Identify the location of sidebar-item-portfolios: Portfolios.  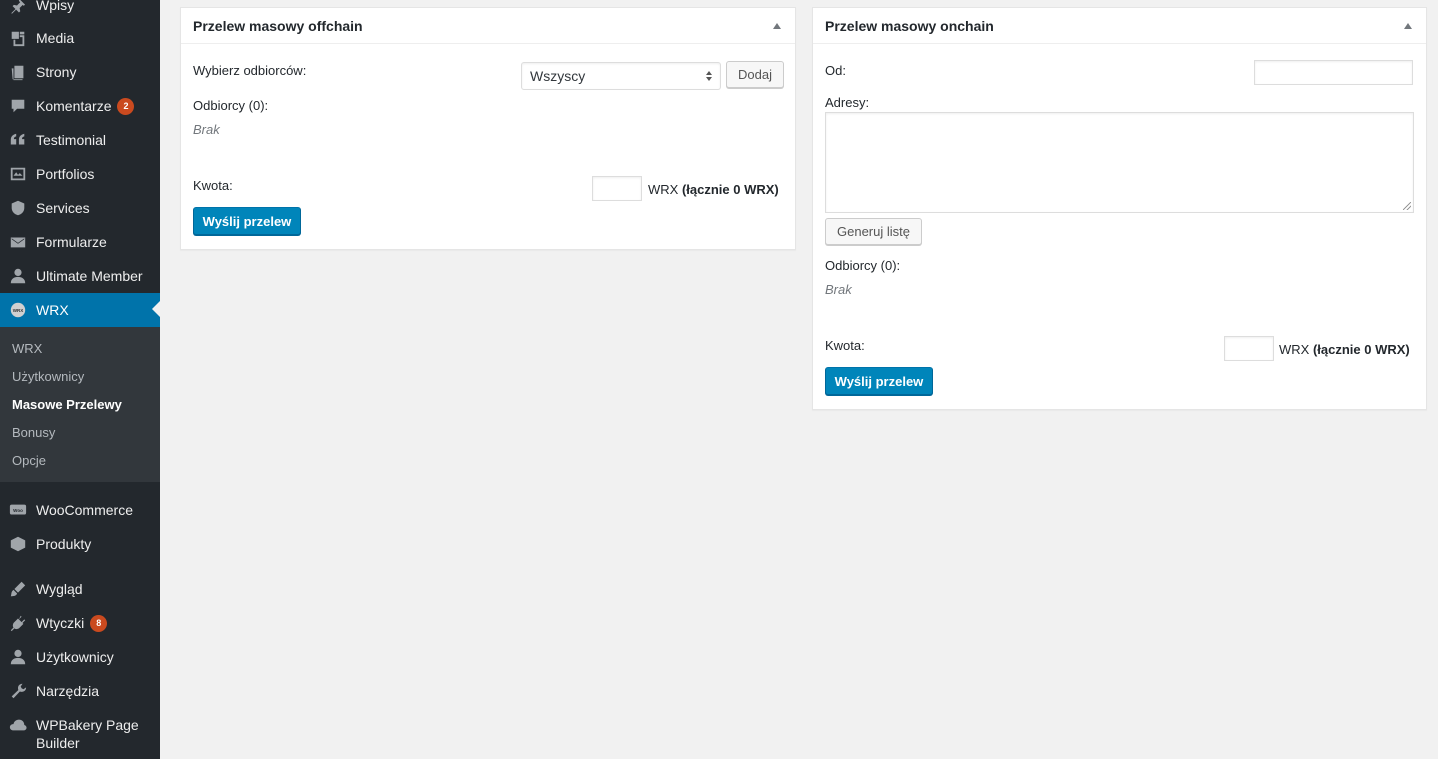
(80, 174).